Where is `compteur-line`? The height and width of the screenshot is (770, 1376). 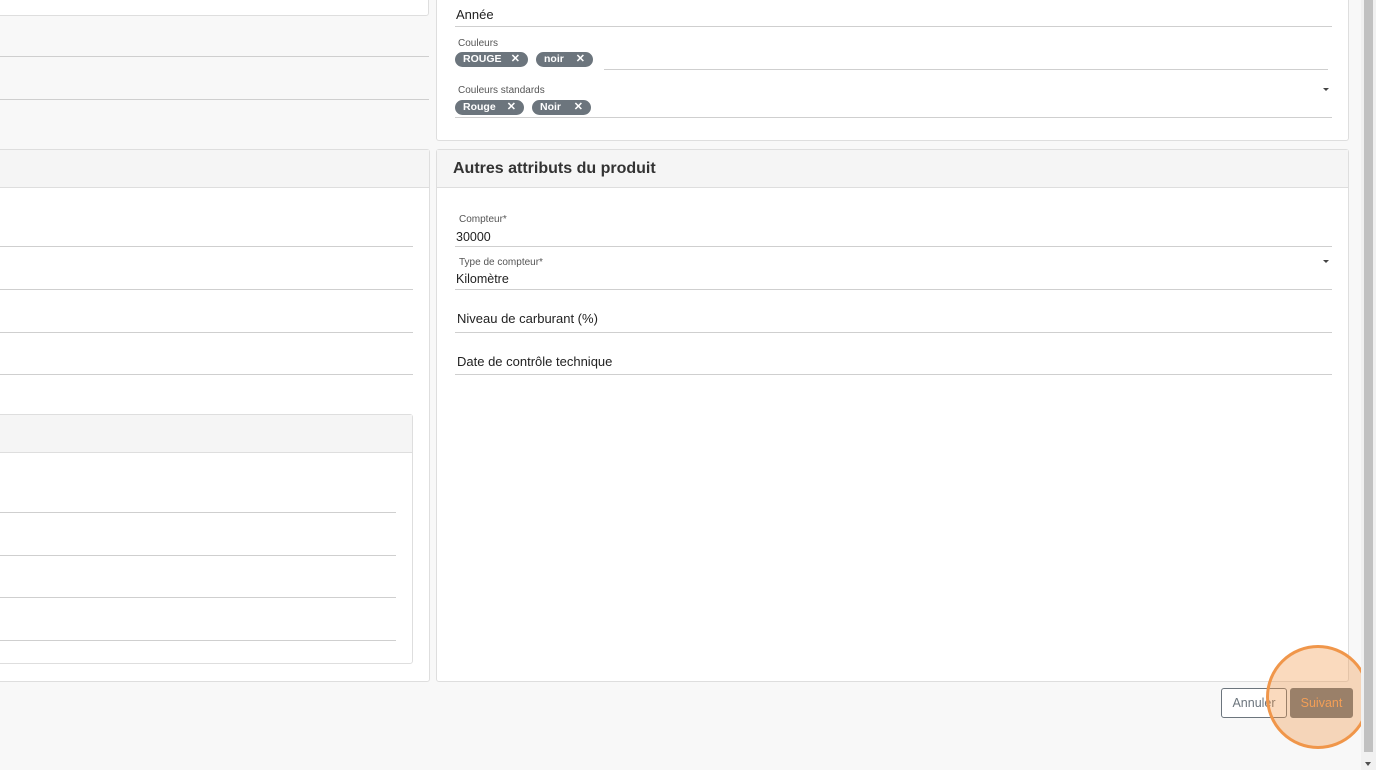 compteur-line is located at coordinates (893, 246).